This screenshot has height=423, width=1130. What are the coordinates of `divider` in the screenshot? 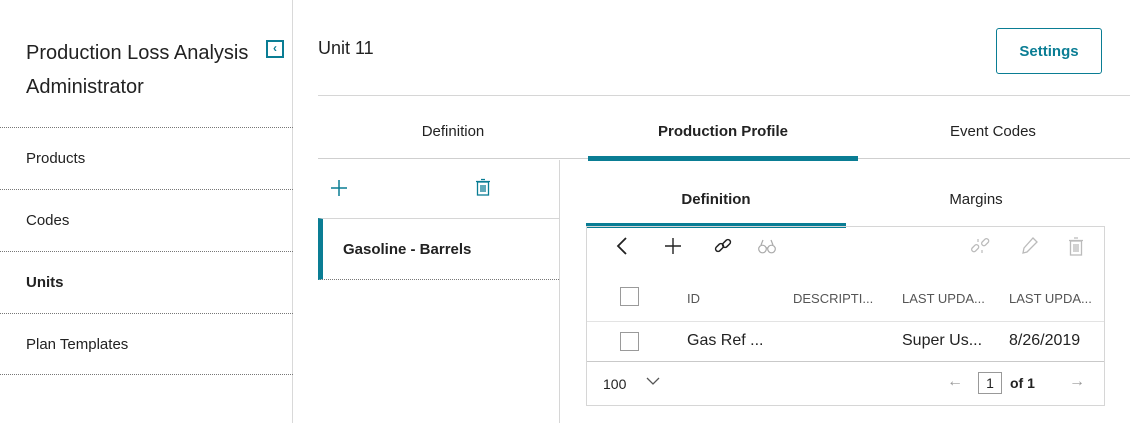 It's located at (724, 95).